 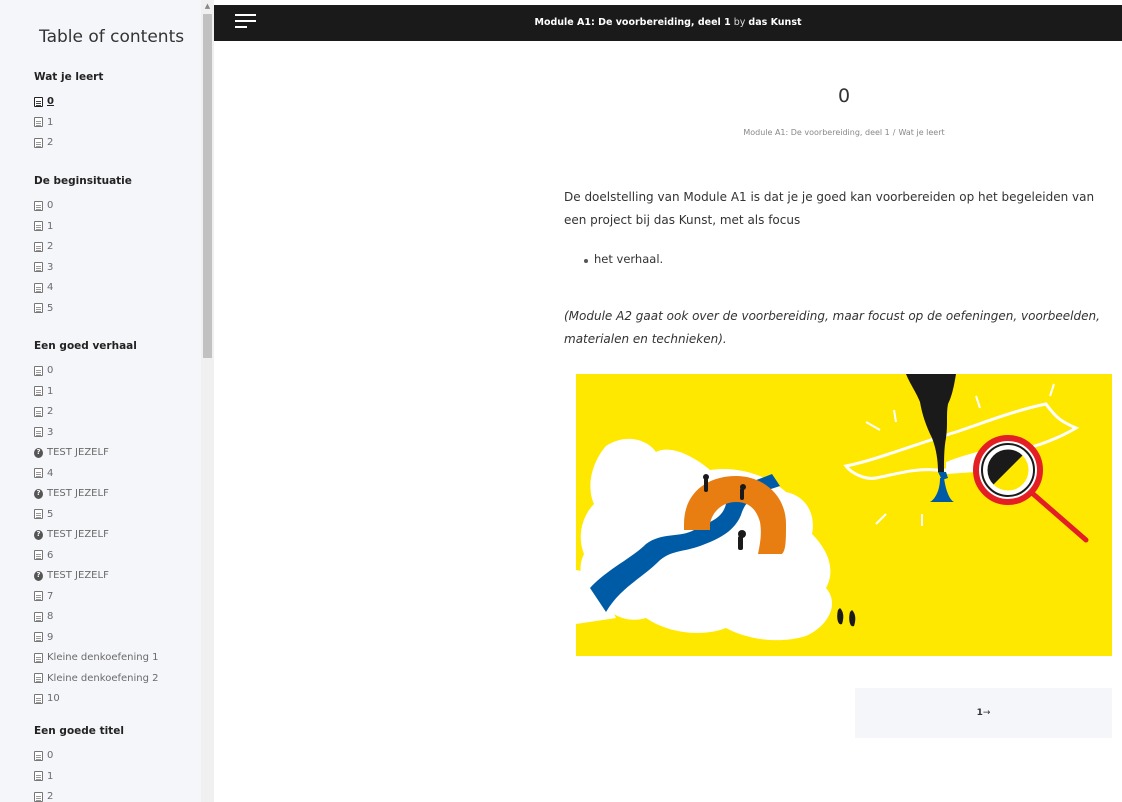 What do you see at coordinates (83, 181) in the screenshot?
I see `toc-section-heading: De beginsituatie` at bounding box center [83, 181].